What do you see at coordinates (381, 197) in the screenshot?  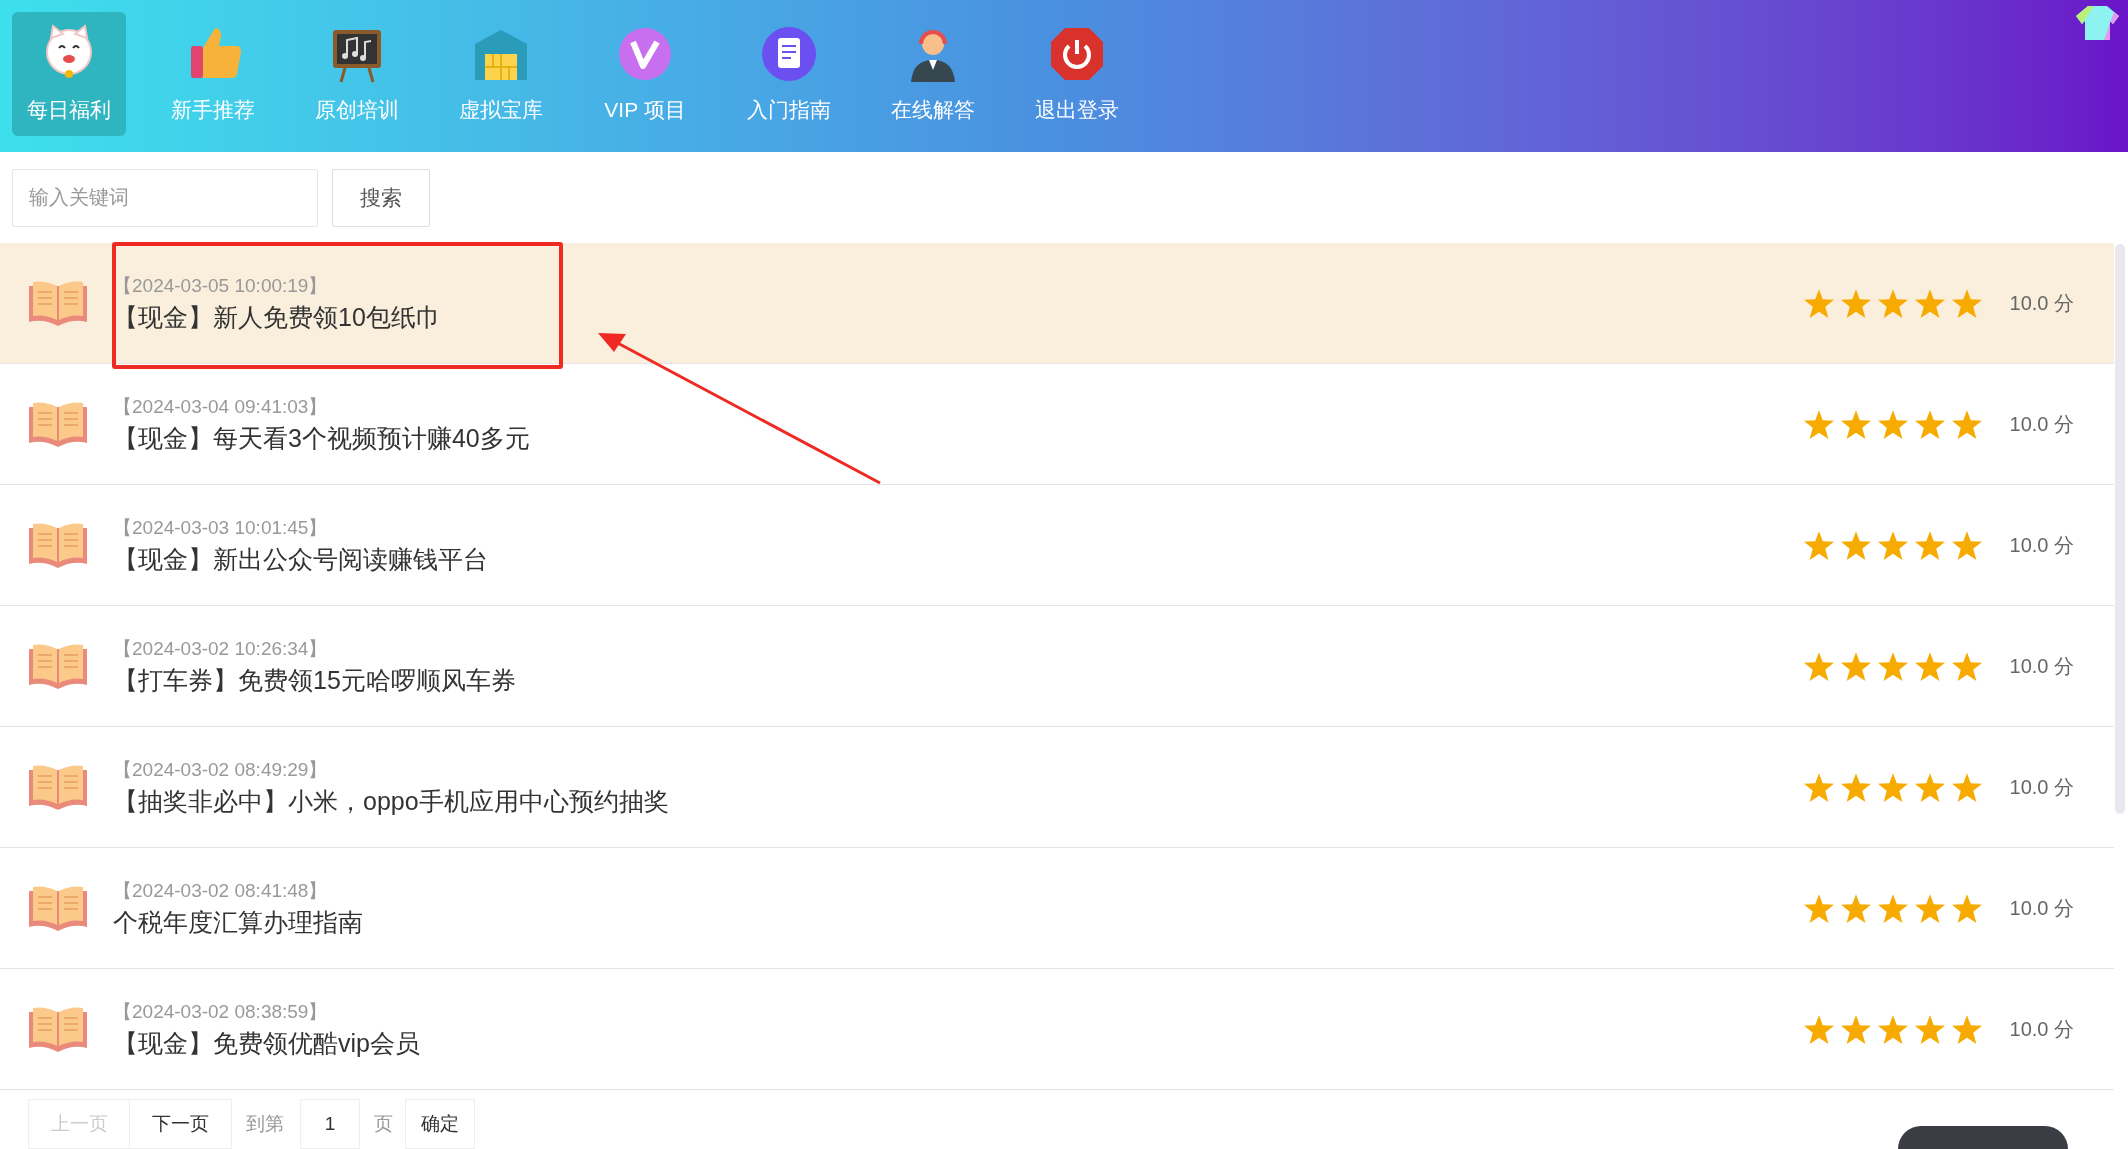 I see `search-button: 搜索` at bounding box center [381, 197].